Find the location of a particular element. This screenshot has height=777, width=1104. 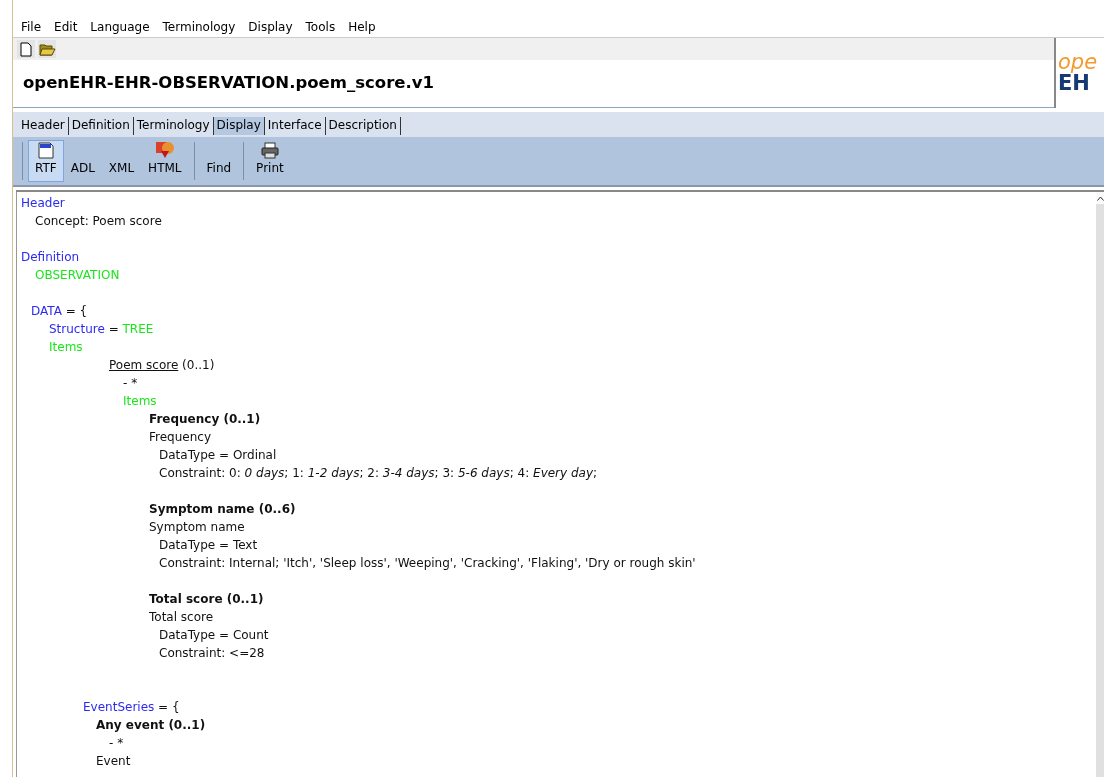

document-line: Total score (0..1) is located at coordinates (206, 599).